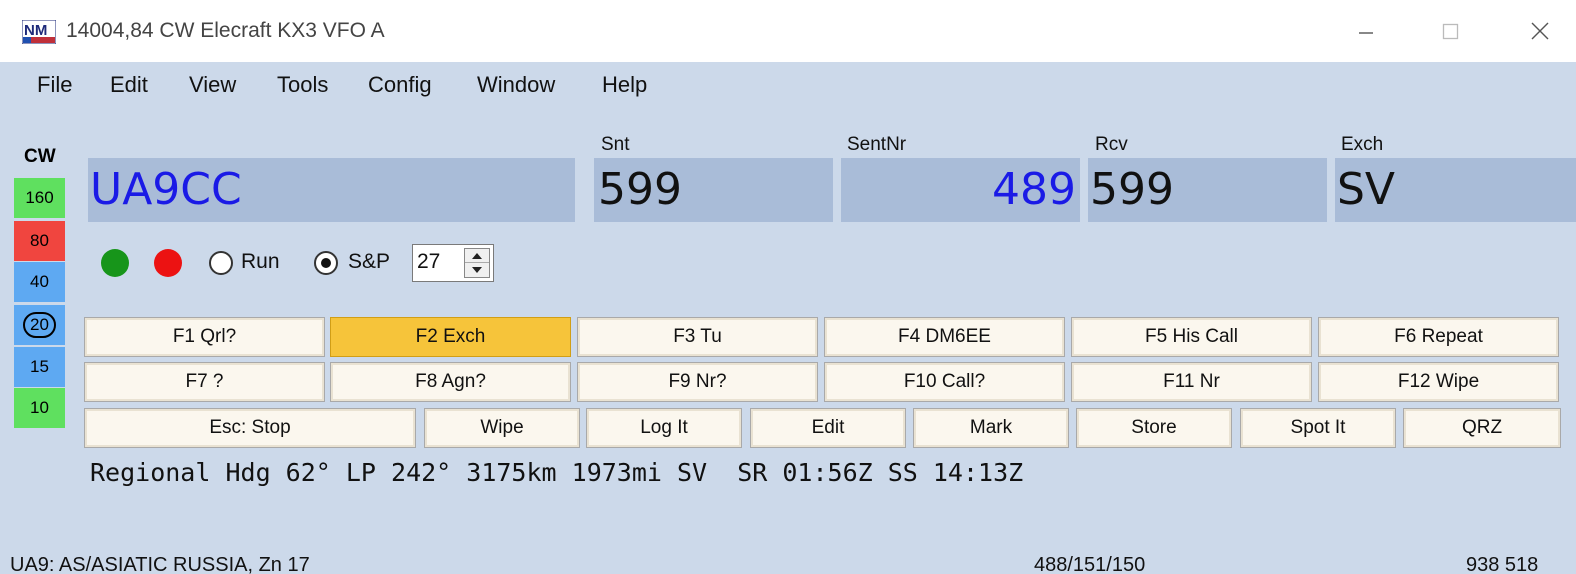  Describe the element at coordinates (260, 262) in the screenshot. I see `run-label: Run` at that location.